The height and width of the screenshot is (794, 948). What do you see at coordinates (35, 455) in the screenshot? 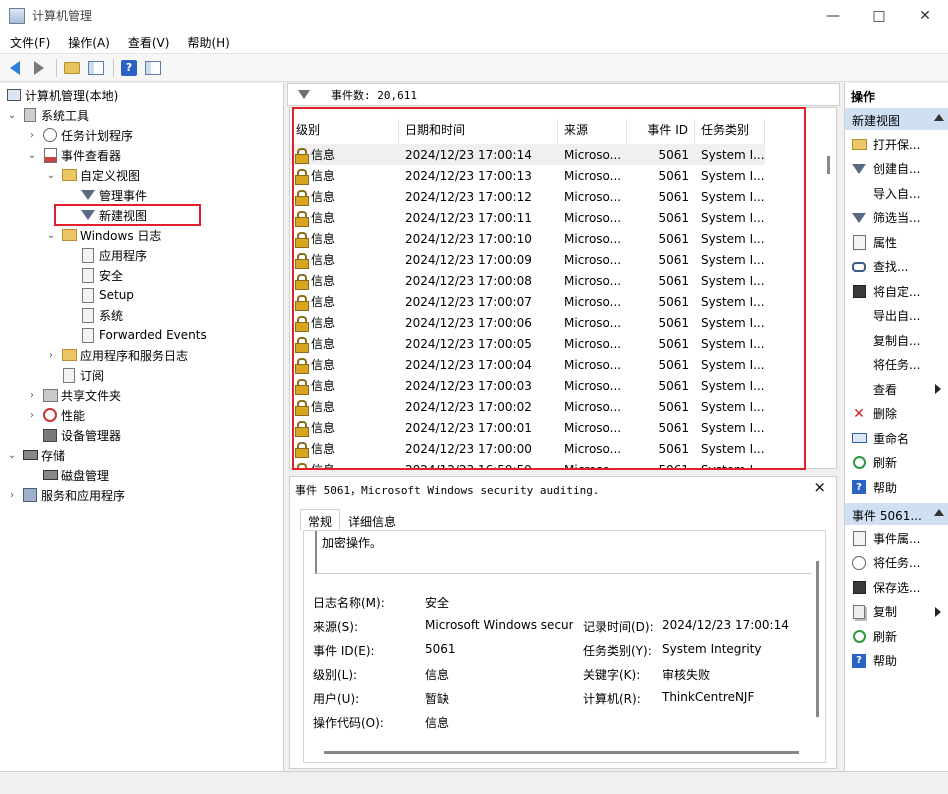
I see `tree-item-storage: ⌄ 存储` at bounding box center [35, 455].